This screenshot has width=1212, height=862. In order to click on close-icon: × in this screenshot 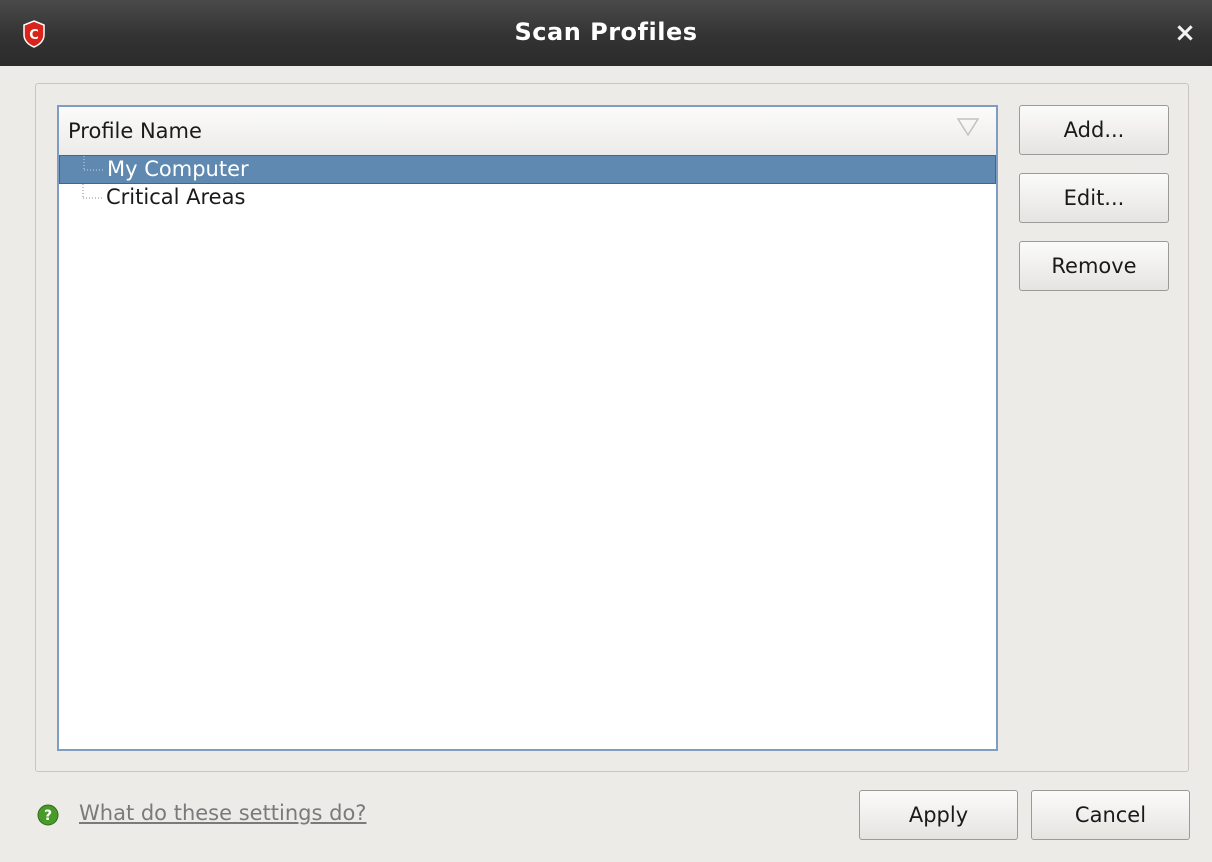, I will do `click(1185, 33)`.